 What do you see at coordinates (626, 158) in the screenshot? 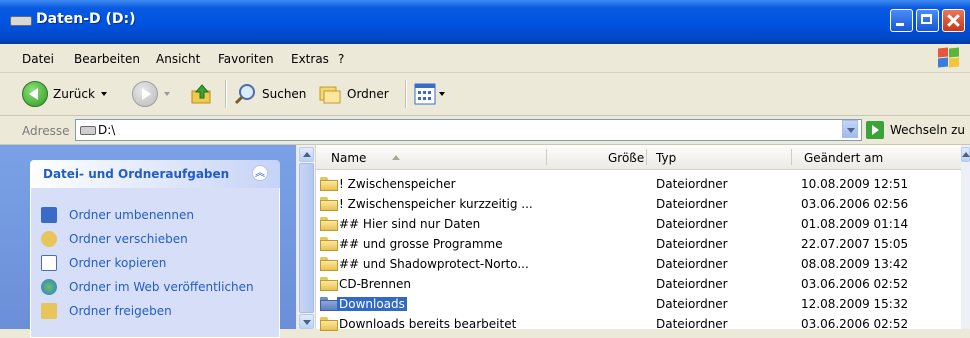
I see `column-size: Größe` at bounding box center [626, 158].